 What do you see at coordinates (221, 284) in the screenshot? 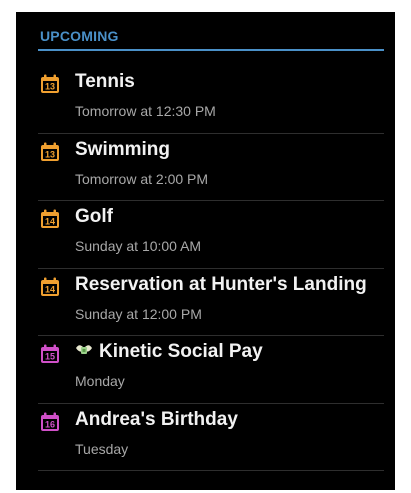
I see `event-title: Reservation at Hunter's Landing` at bounding box center [221, 284].